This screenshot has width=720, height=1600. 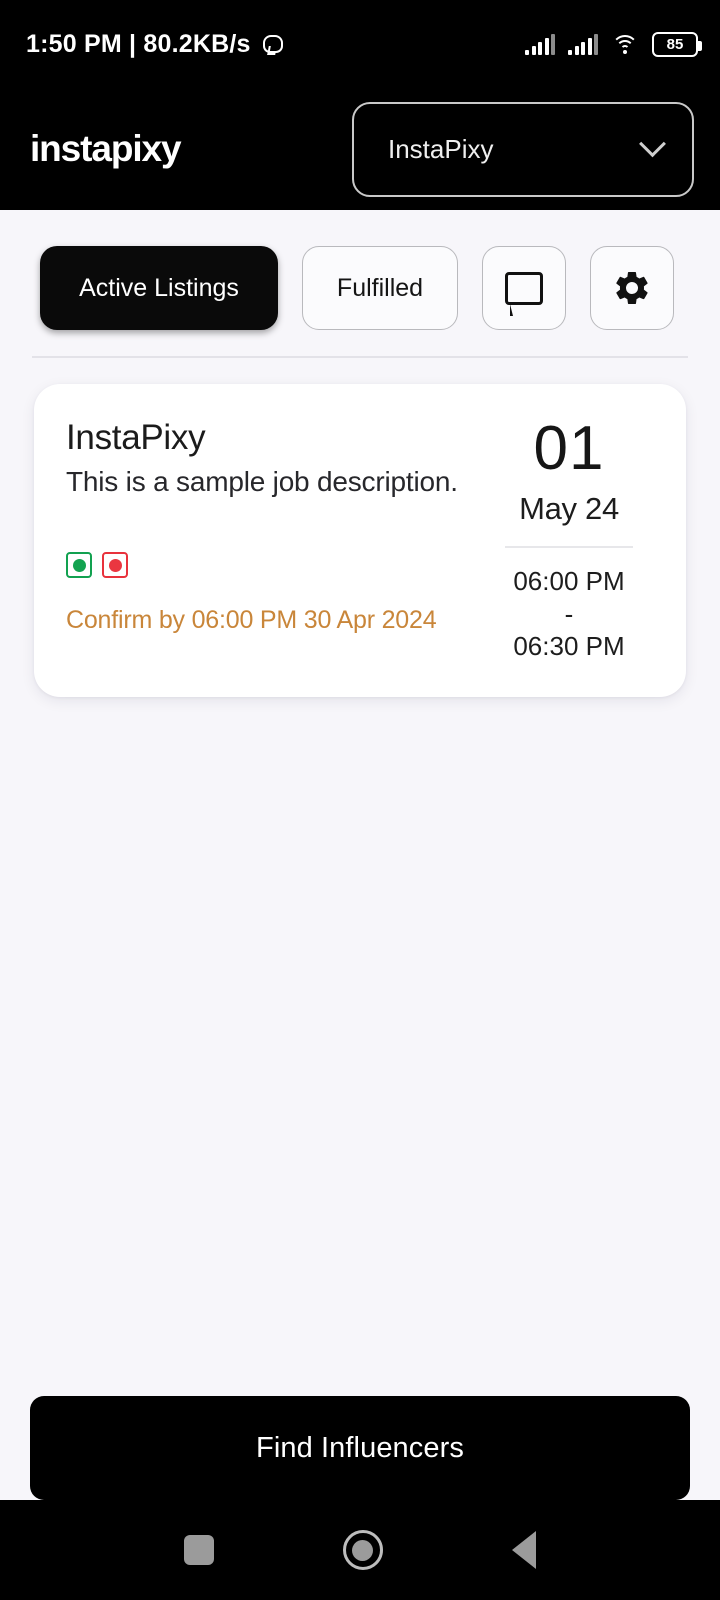 I want to click on listing-day: 01, so click(x=569, y=448).